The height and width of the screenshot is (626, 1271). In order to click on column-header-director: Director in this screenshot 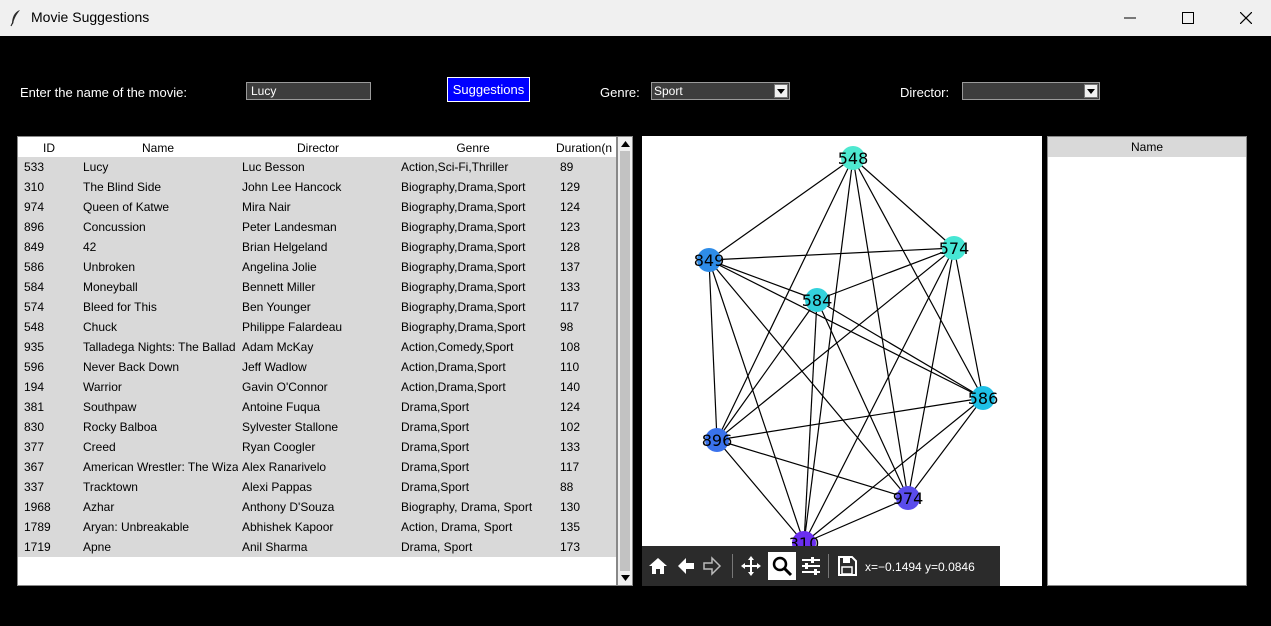, I will do `click(318, 148)`.